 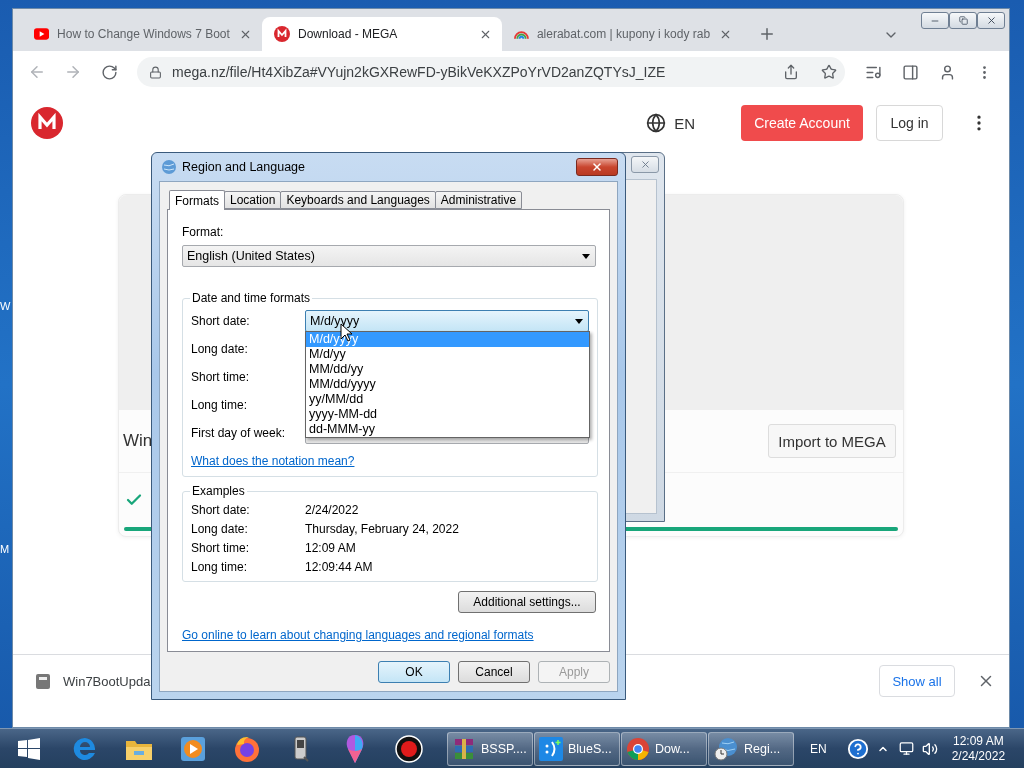 What do you see at coordinates (818, 748) in the screenshot?
I see `language-indicator: EN` at bounding box center [818, 748].